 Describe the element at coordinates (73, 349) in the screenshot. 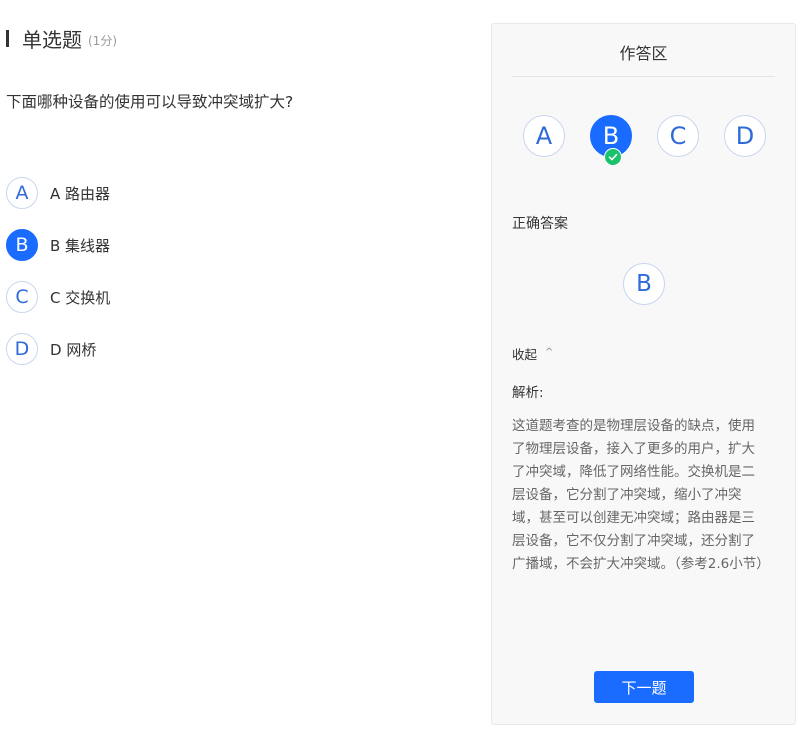

I see `option-d-text: D 网桥` at that location.